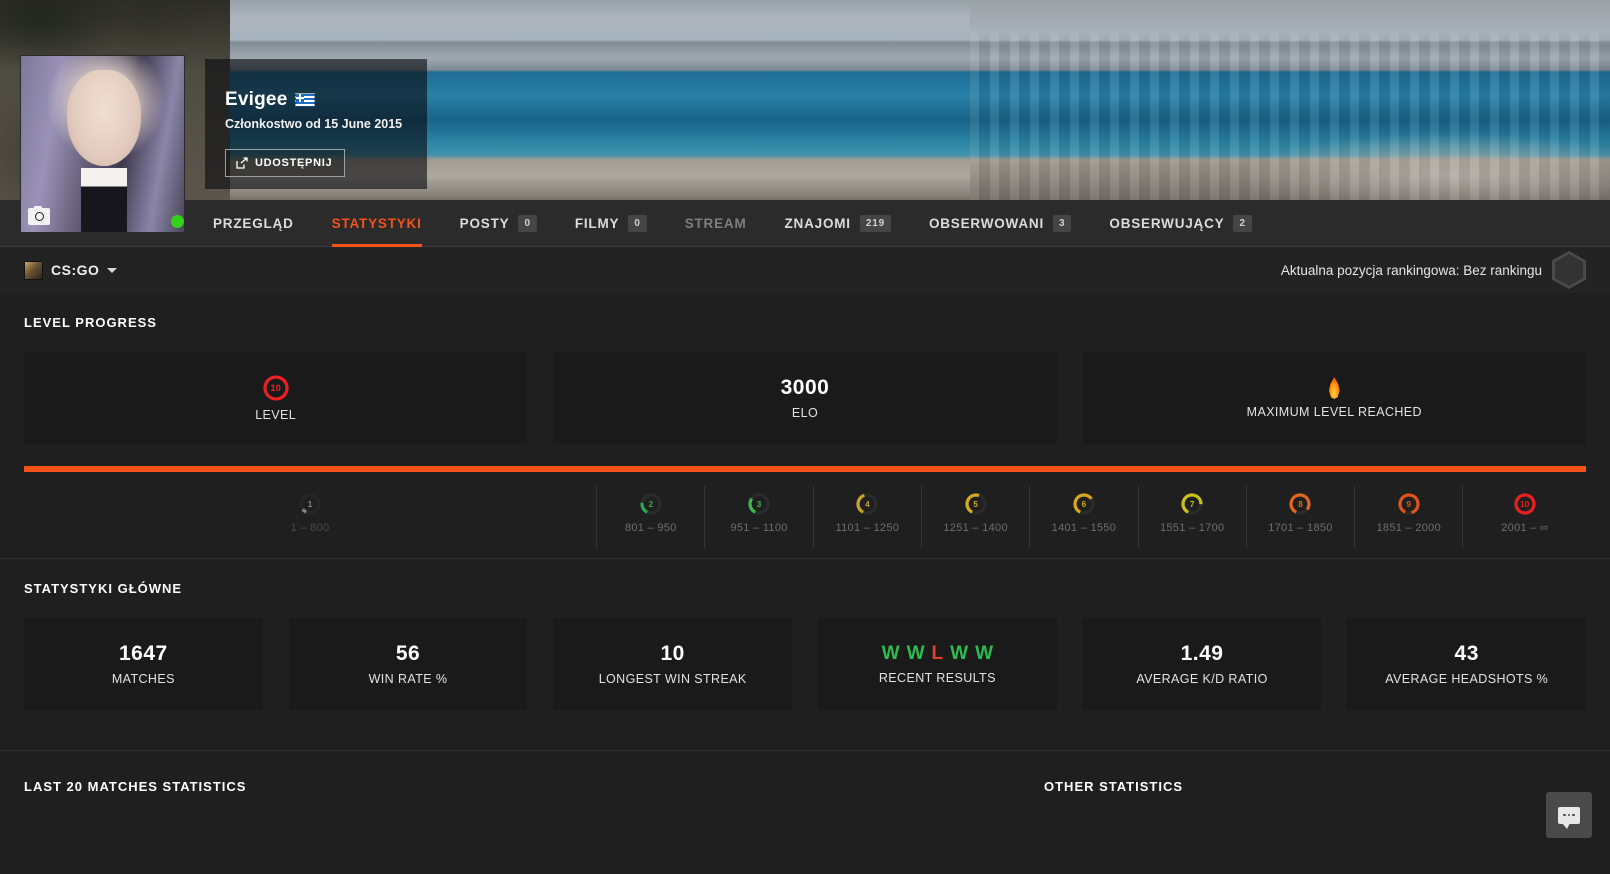 The image size is (1610, 874). I want to click on level-tick-6: 6 1401 – 1550, so click(1083, 517).